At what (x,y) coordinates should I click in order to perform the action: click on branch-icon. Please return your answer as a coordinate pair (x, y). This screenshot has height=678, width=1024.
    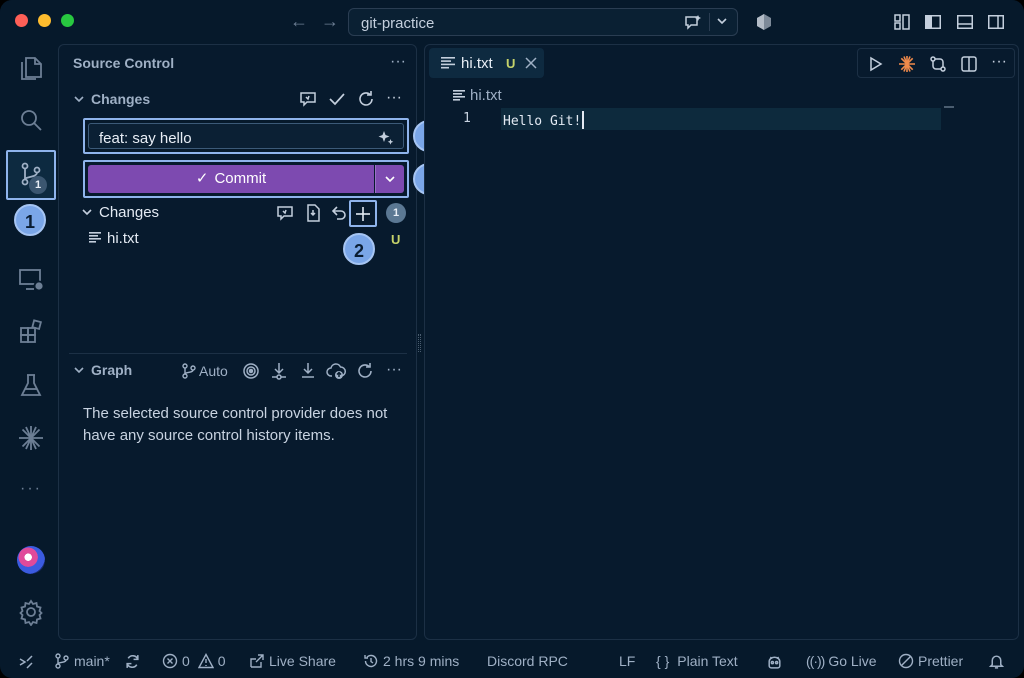
    Looking at the image, I should click on (62, 661).